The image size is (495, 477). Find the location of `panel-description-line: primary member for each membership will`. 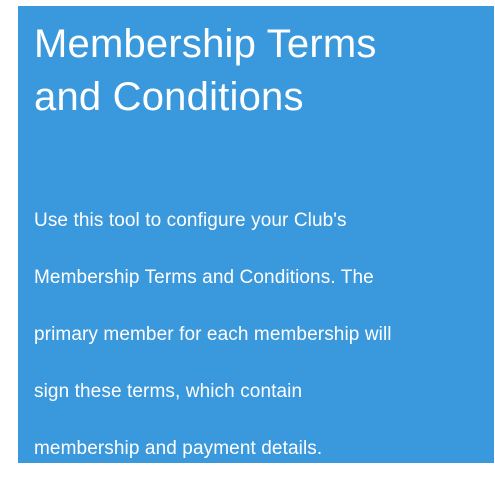

panel-description-line: primary member for each membership will is located at coordinates (213, 334).